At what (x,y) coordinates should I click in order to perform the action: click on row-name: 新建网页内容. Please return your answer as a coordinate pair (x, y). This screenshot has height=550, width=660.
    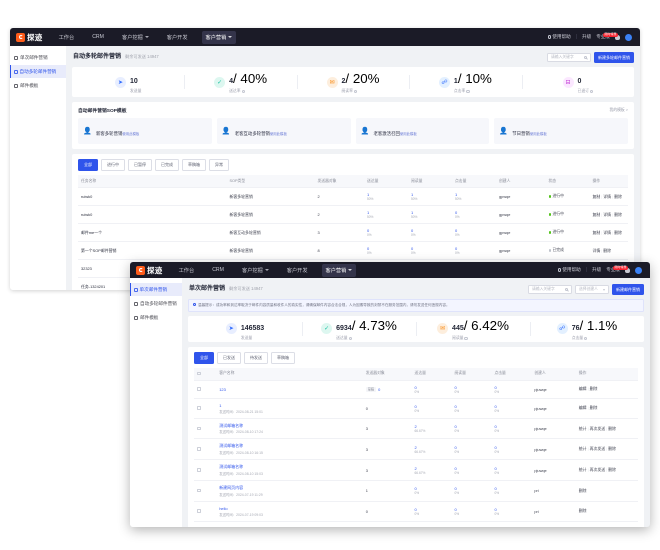
    Looking at the image, I should click on (289, 488).